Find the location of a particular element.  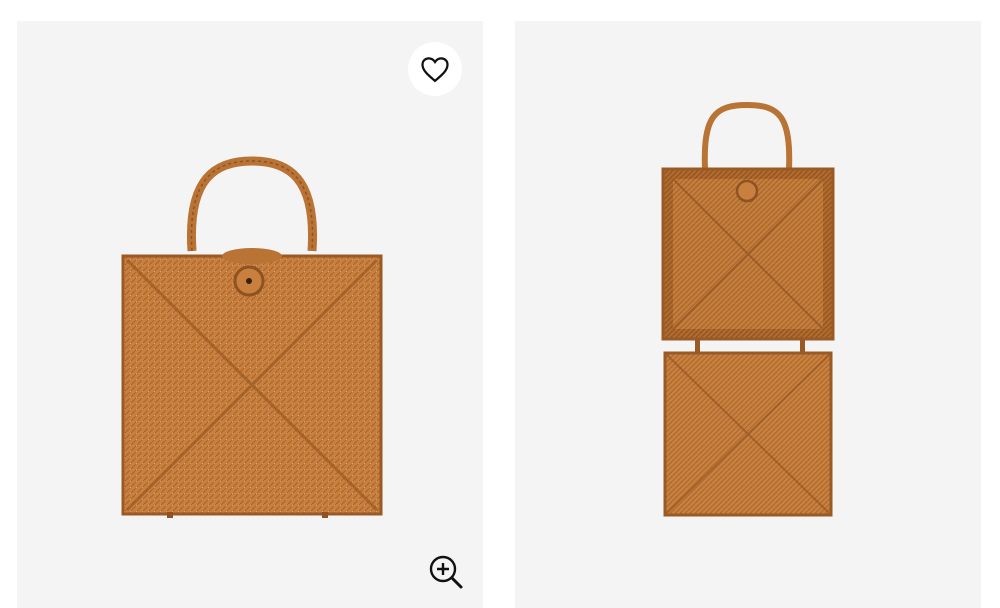

zoom-in-icon is located at coordinates (446, 572).